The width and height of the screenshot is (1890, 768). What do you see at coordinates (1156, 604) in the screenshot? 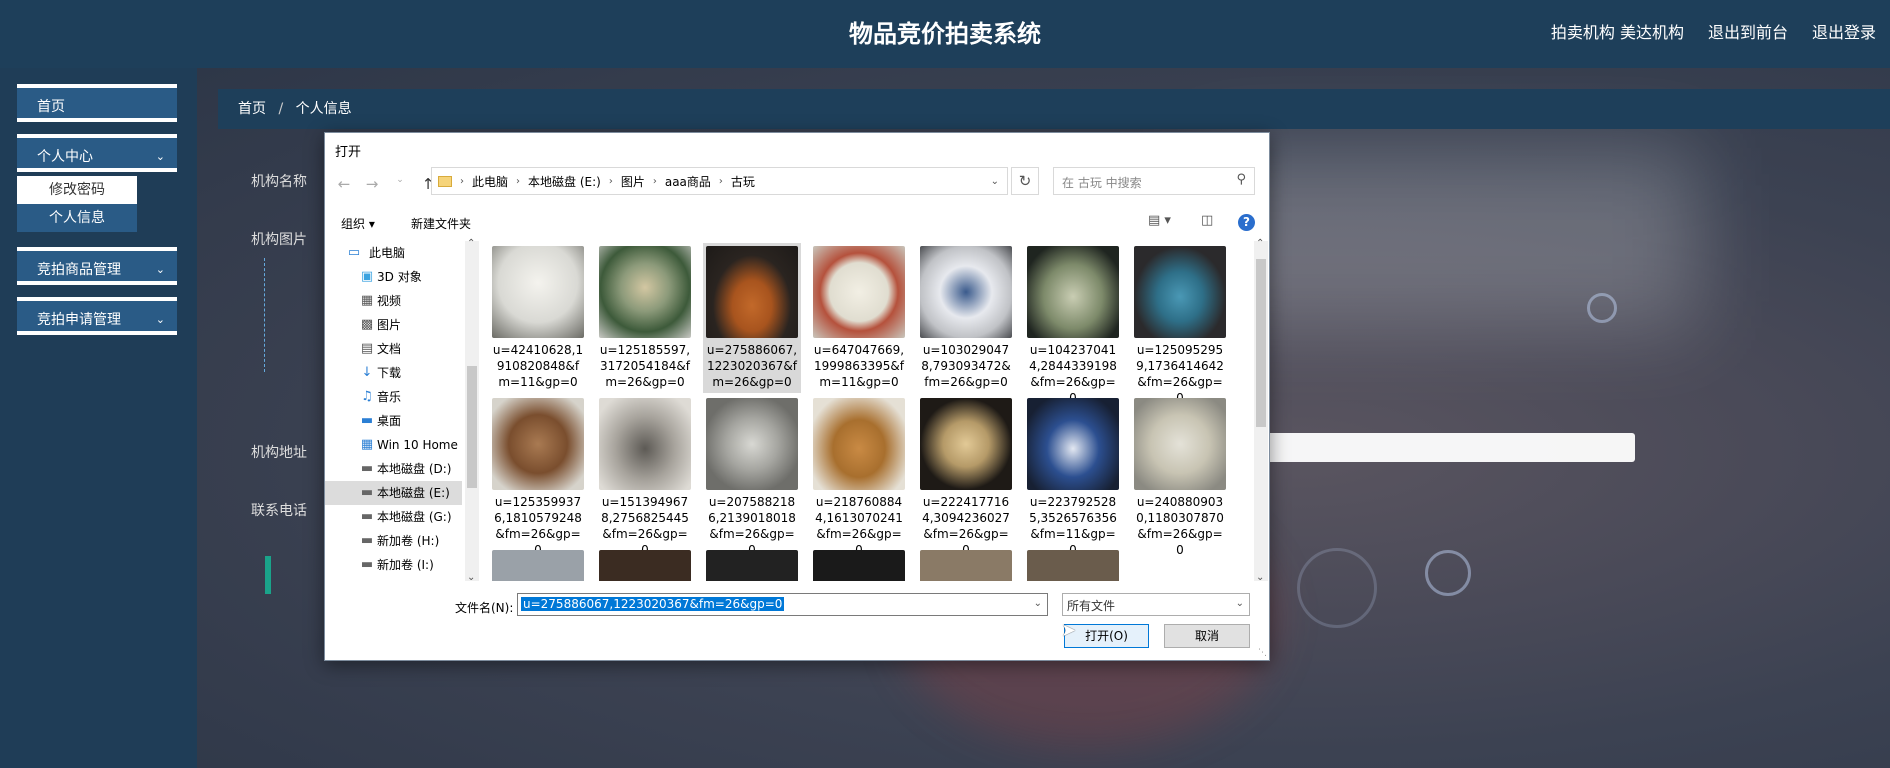
I see `file-type-select: 所有文件 ⌄` at bounding box center [1156, 604].